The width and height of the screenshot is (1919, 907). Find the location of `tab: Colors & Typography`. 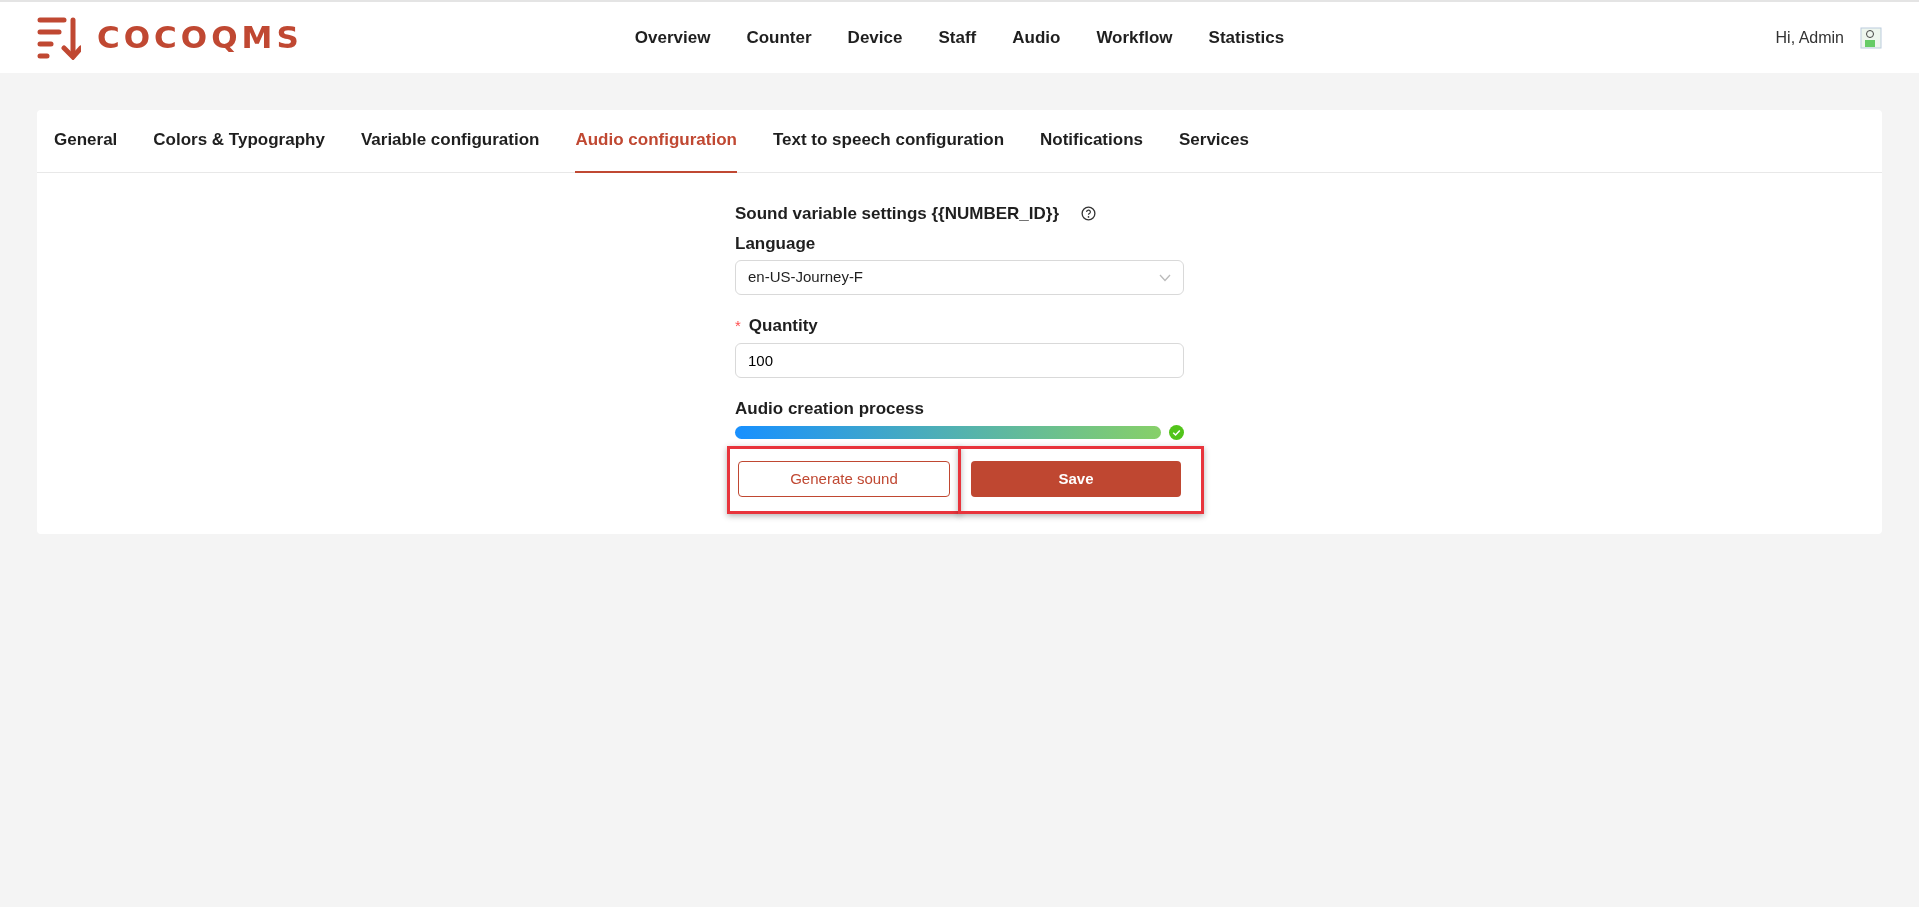

tab: Colors & Typography is located at coordinates (239, 141).